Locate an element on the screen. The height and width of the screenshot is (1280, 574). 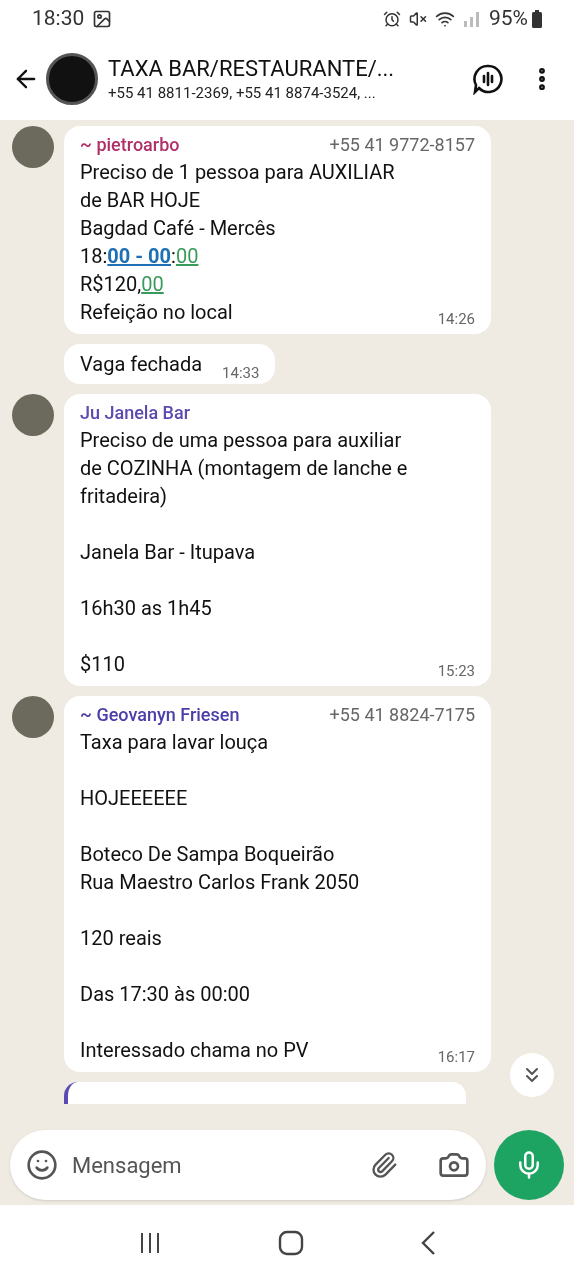
home-icon is located at coordinates (291, 1242).